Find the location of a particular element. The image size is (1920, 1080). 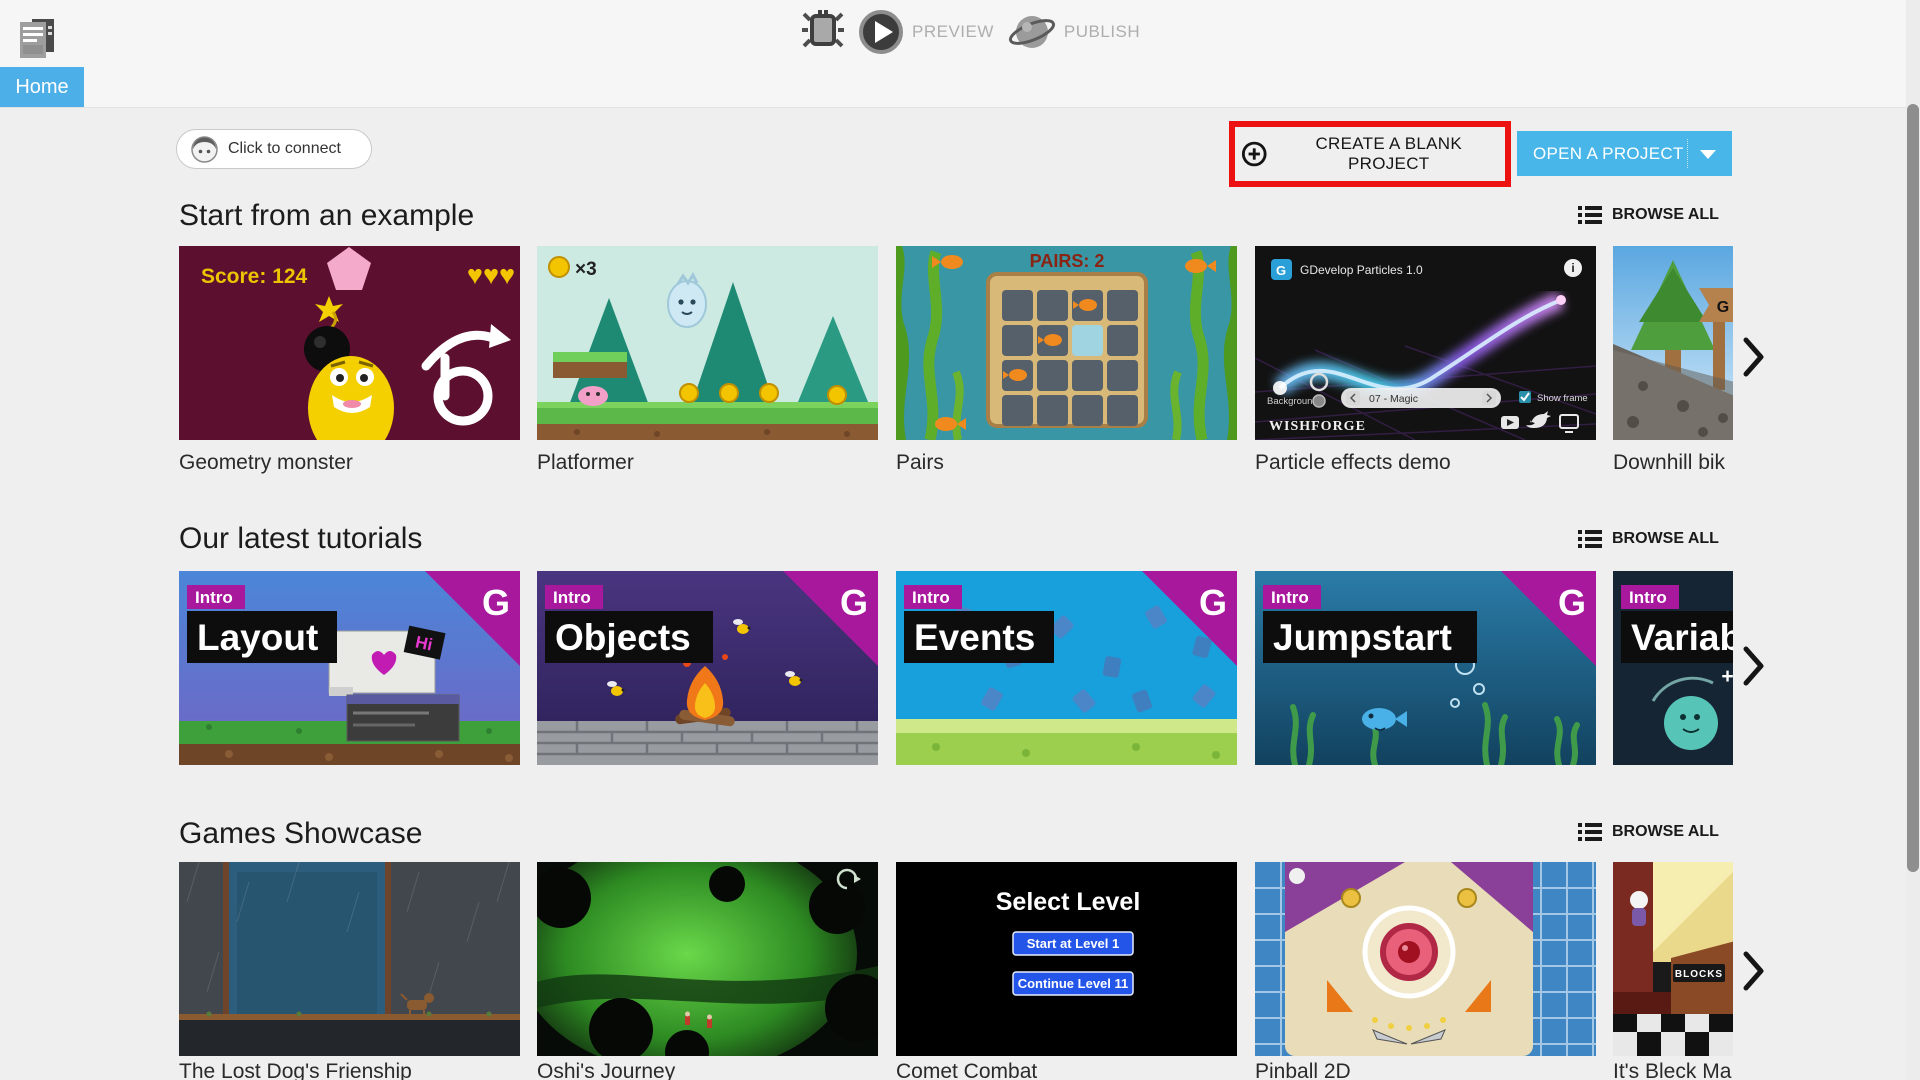

pairs-thumbnail: PAIRS: 2 is located at coordinates (1066, 343).